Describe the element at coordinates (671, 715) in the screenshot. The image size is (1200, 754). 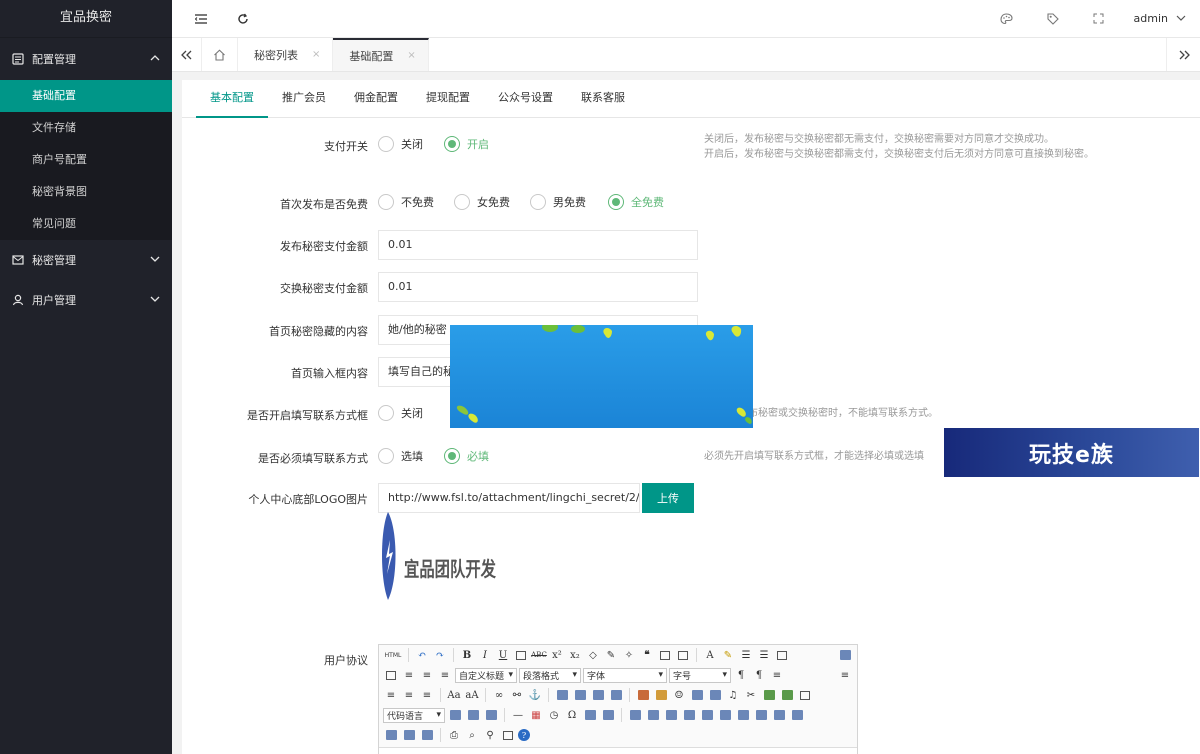
I see `insert-paragraph-icon` at that location.